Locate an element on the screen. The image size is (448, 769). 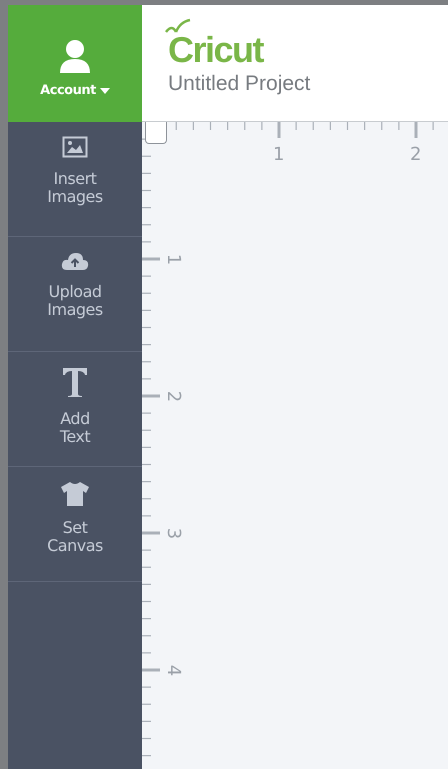
project-title: Untitled Project is located at coordinates (240, 84).